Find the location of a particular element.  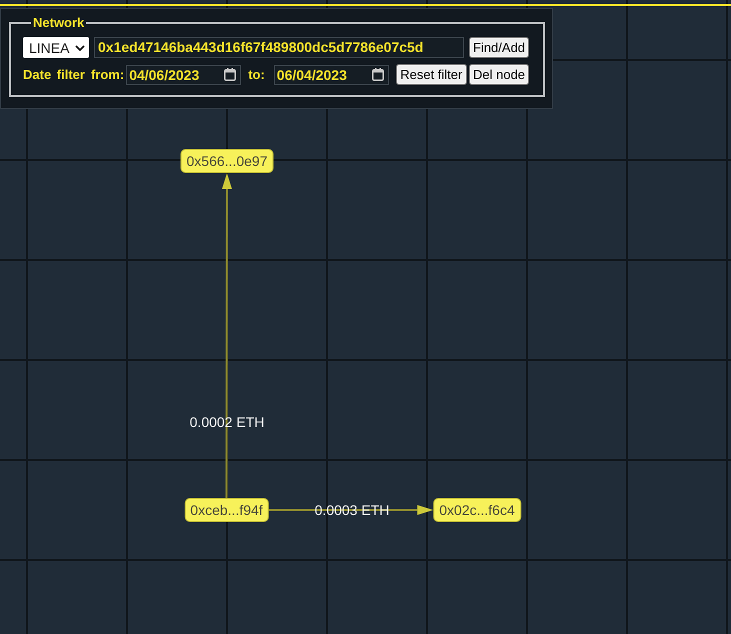

address-node: 0xceb...f94f is located at coordinates (226, 510).